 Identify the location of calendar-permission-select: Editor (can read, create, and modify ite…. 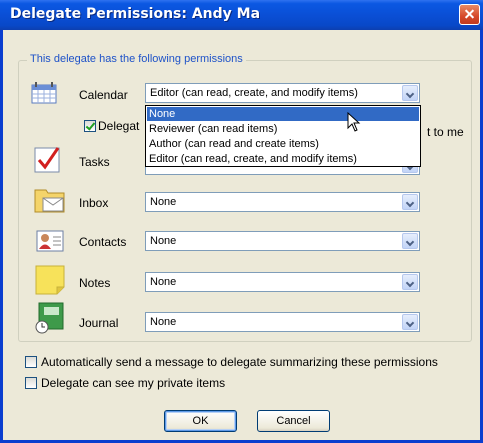
(282, 93).